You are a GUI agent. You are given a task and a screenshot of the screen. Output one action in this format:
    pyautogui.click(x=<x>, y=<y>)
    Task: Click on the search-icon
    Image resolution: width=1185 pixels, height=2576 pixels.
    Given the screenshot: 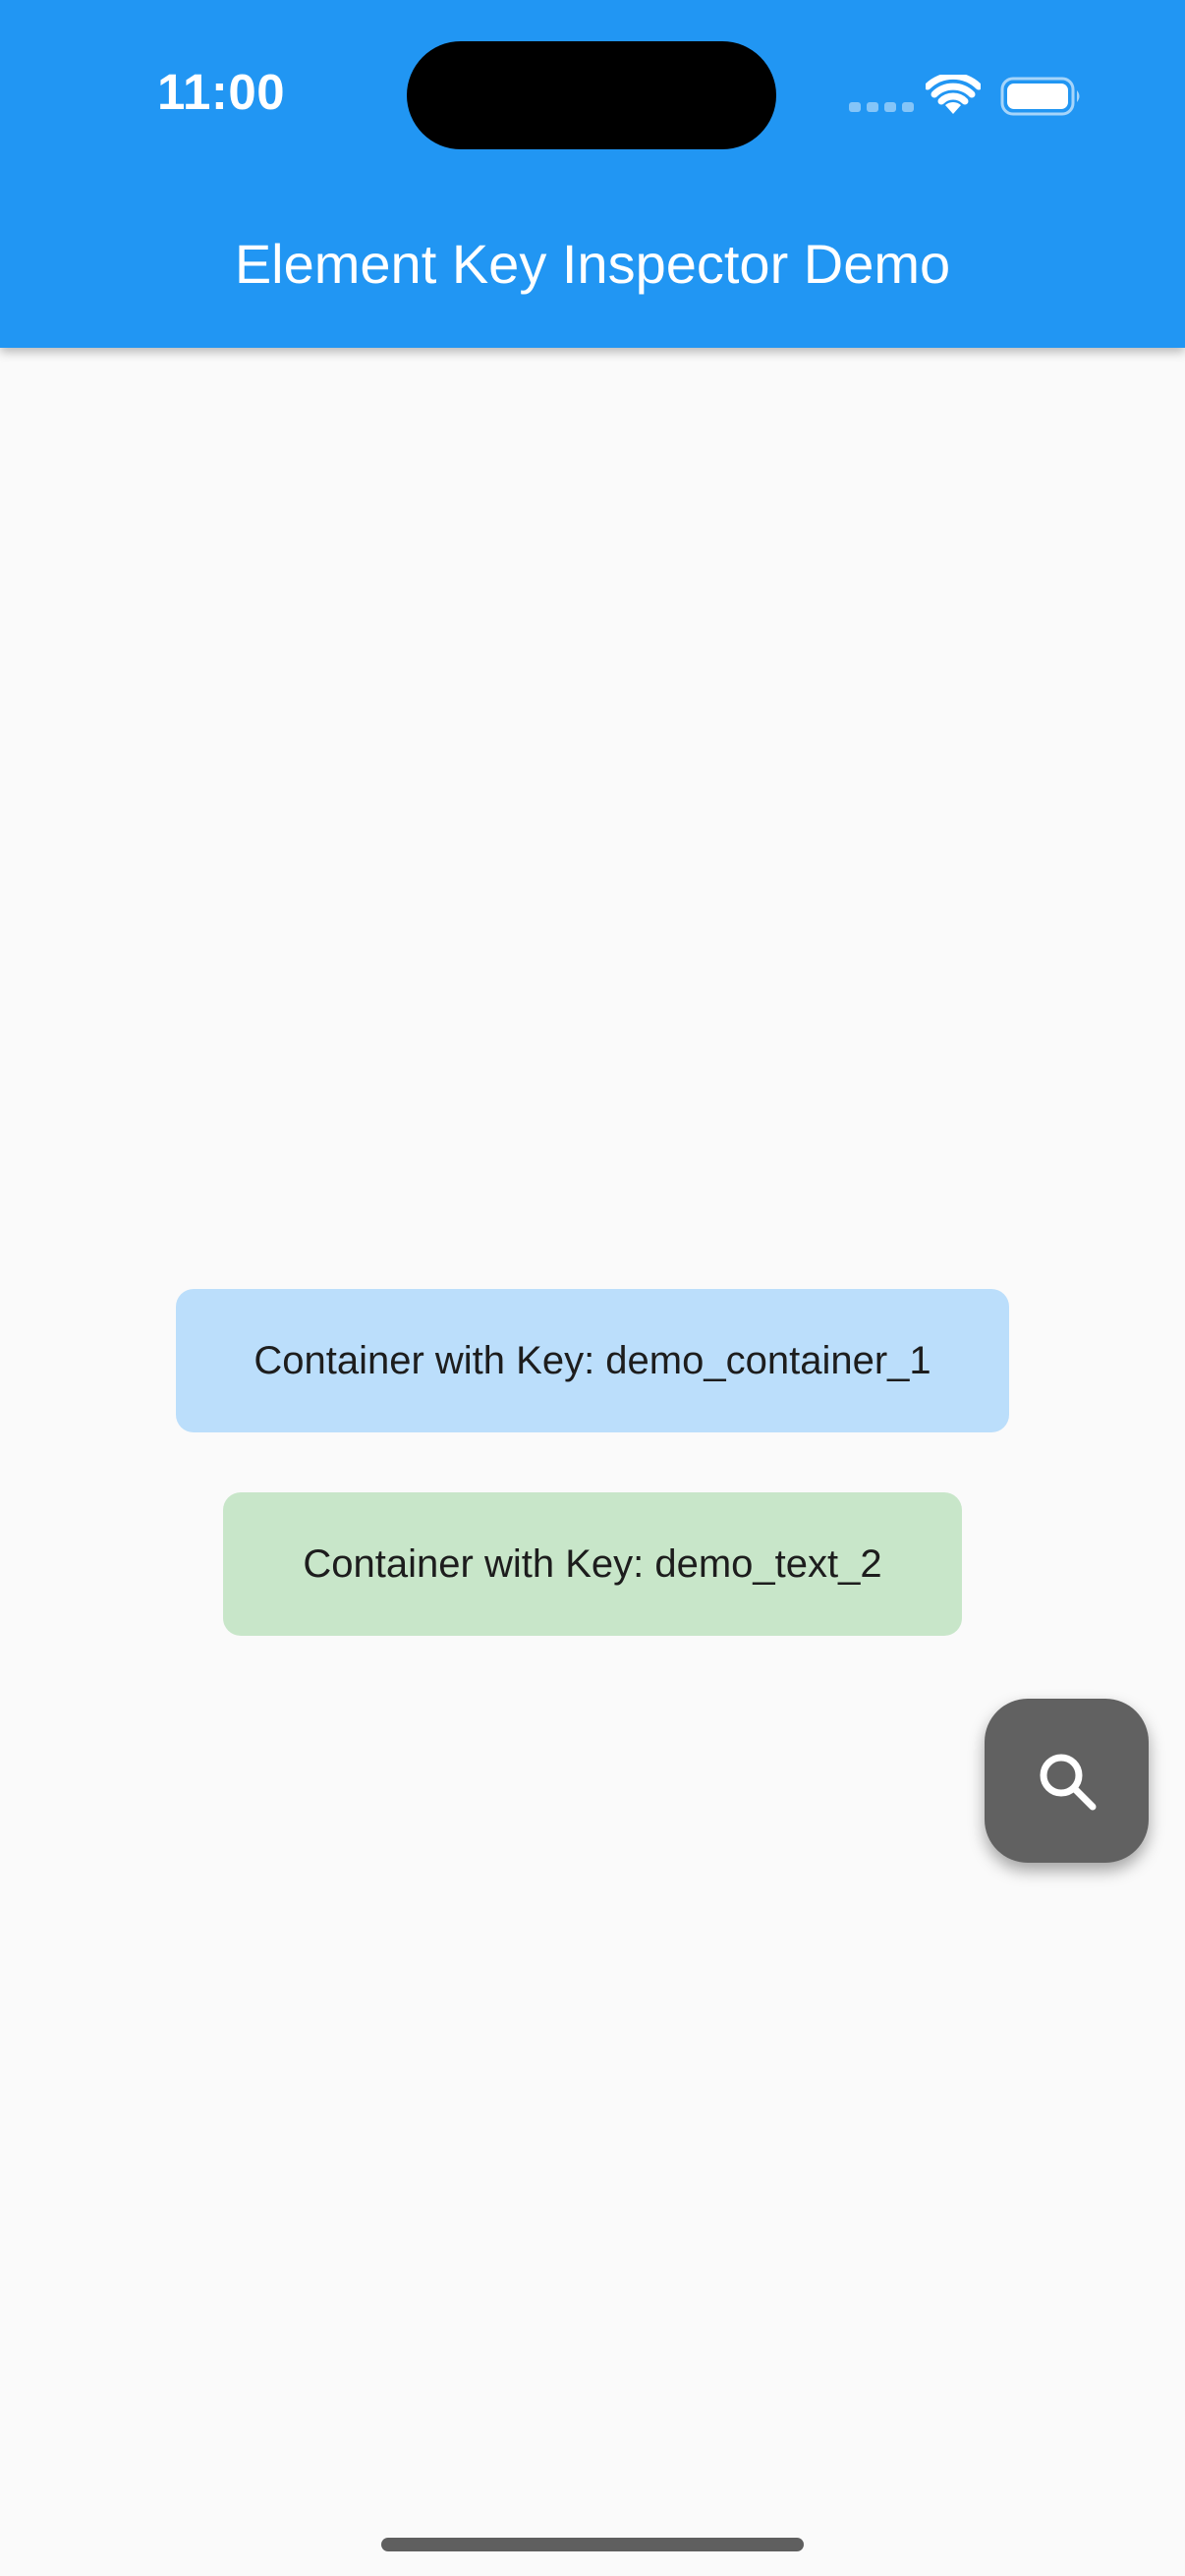 What is the action you would take?
    pyautogui.click(x=1068, y=1782)
    